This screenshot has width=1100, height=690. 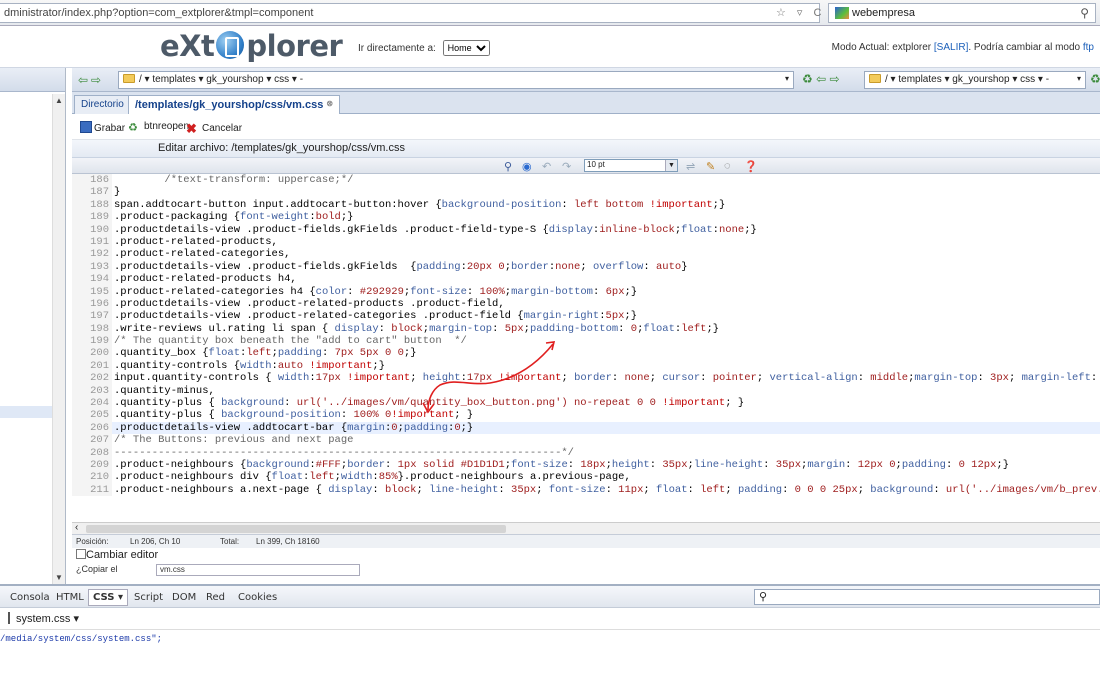 I want to click on code-line: 192 .product-related-categories,, so click(x=586, y=254).